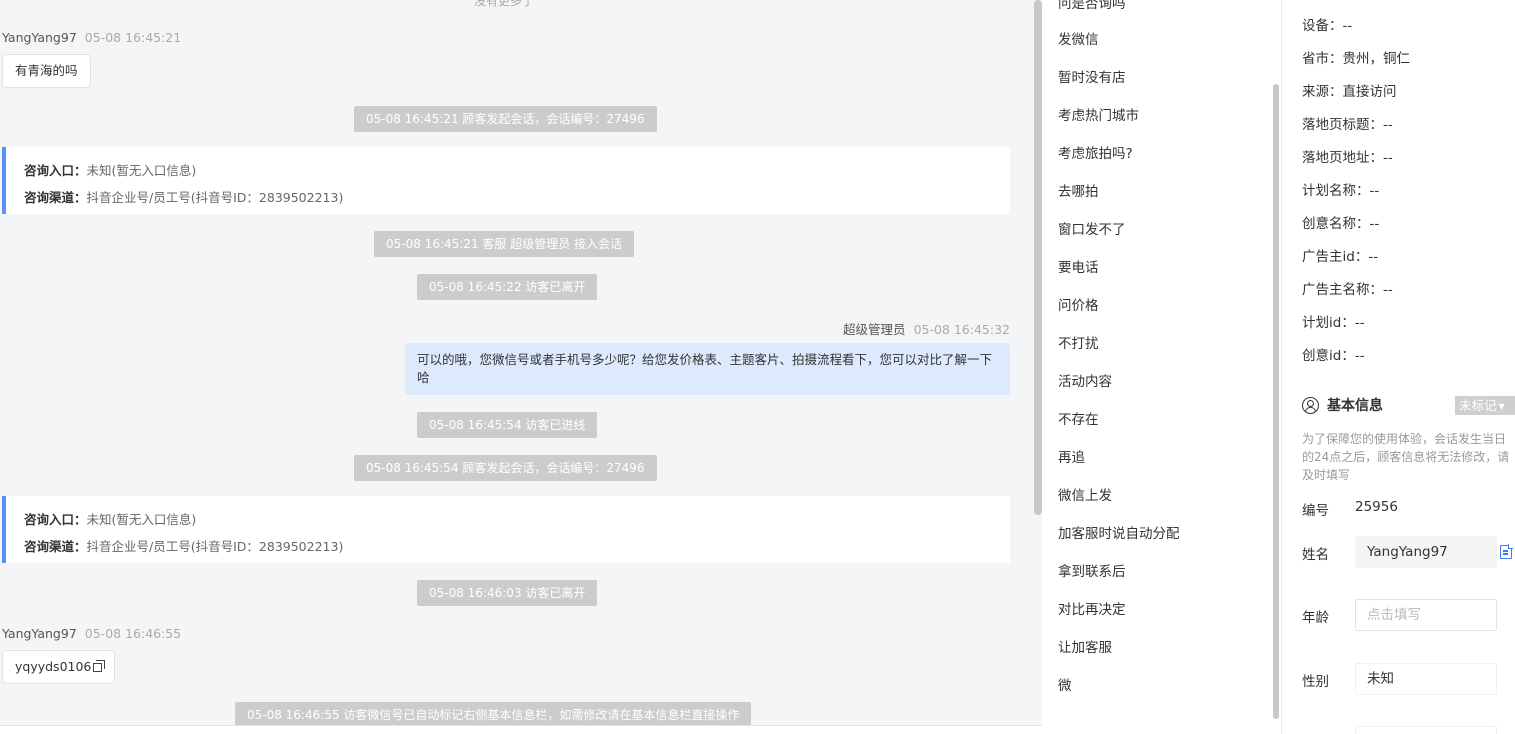 The height and width of the screenshot is (734, 1515). I want to click on visitor-message-meta: YangYang97 05-08 16:46:55, so click(91, 633).